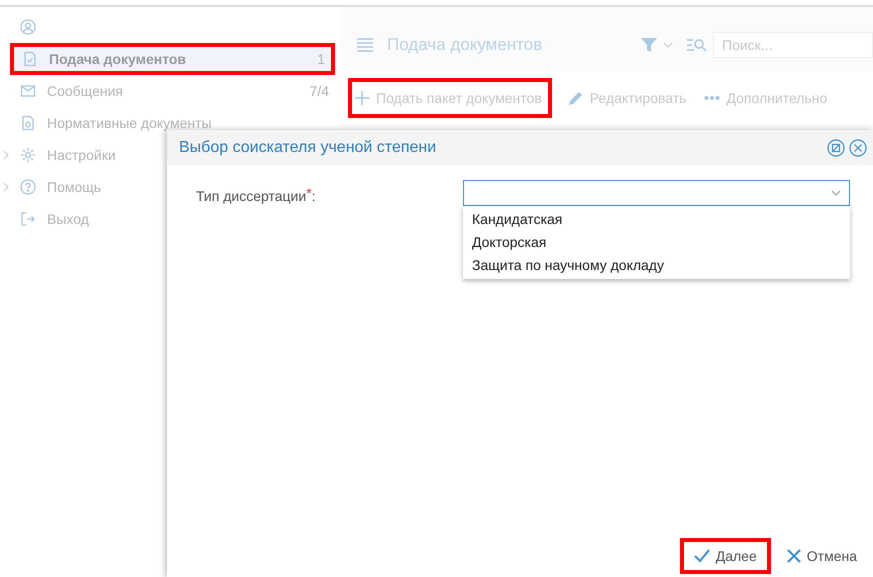 The width and height of the screenshot is (873, 577). Describe the element at coordinates (307, 148) in the screenshot. I see `dialog-title: Выбор соискателя ученой степени` at that location.